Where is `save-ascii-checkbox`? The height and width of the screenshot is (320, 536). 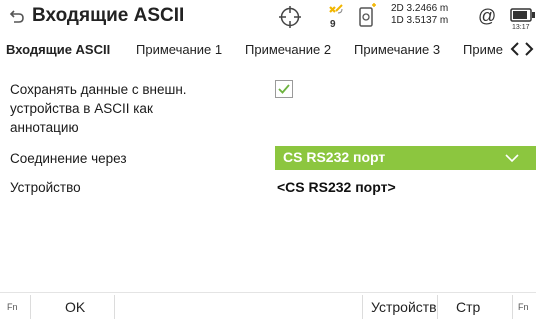 save-ascii-checkbox is located at coordinates (284, 89).